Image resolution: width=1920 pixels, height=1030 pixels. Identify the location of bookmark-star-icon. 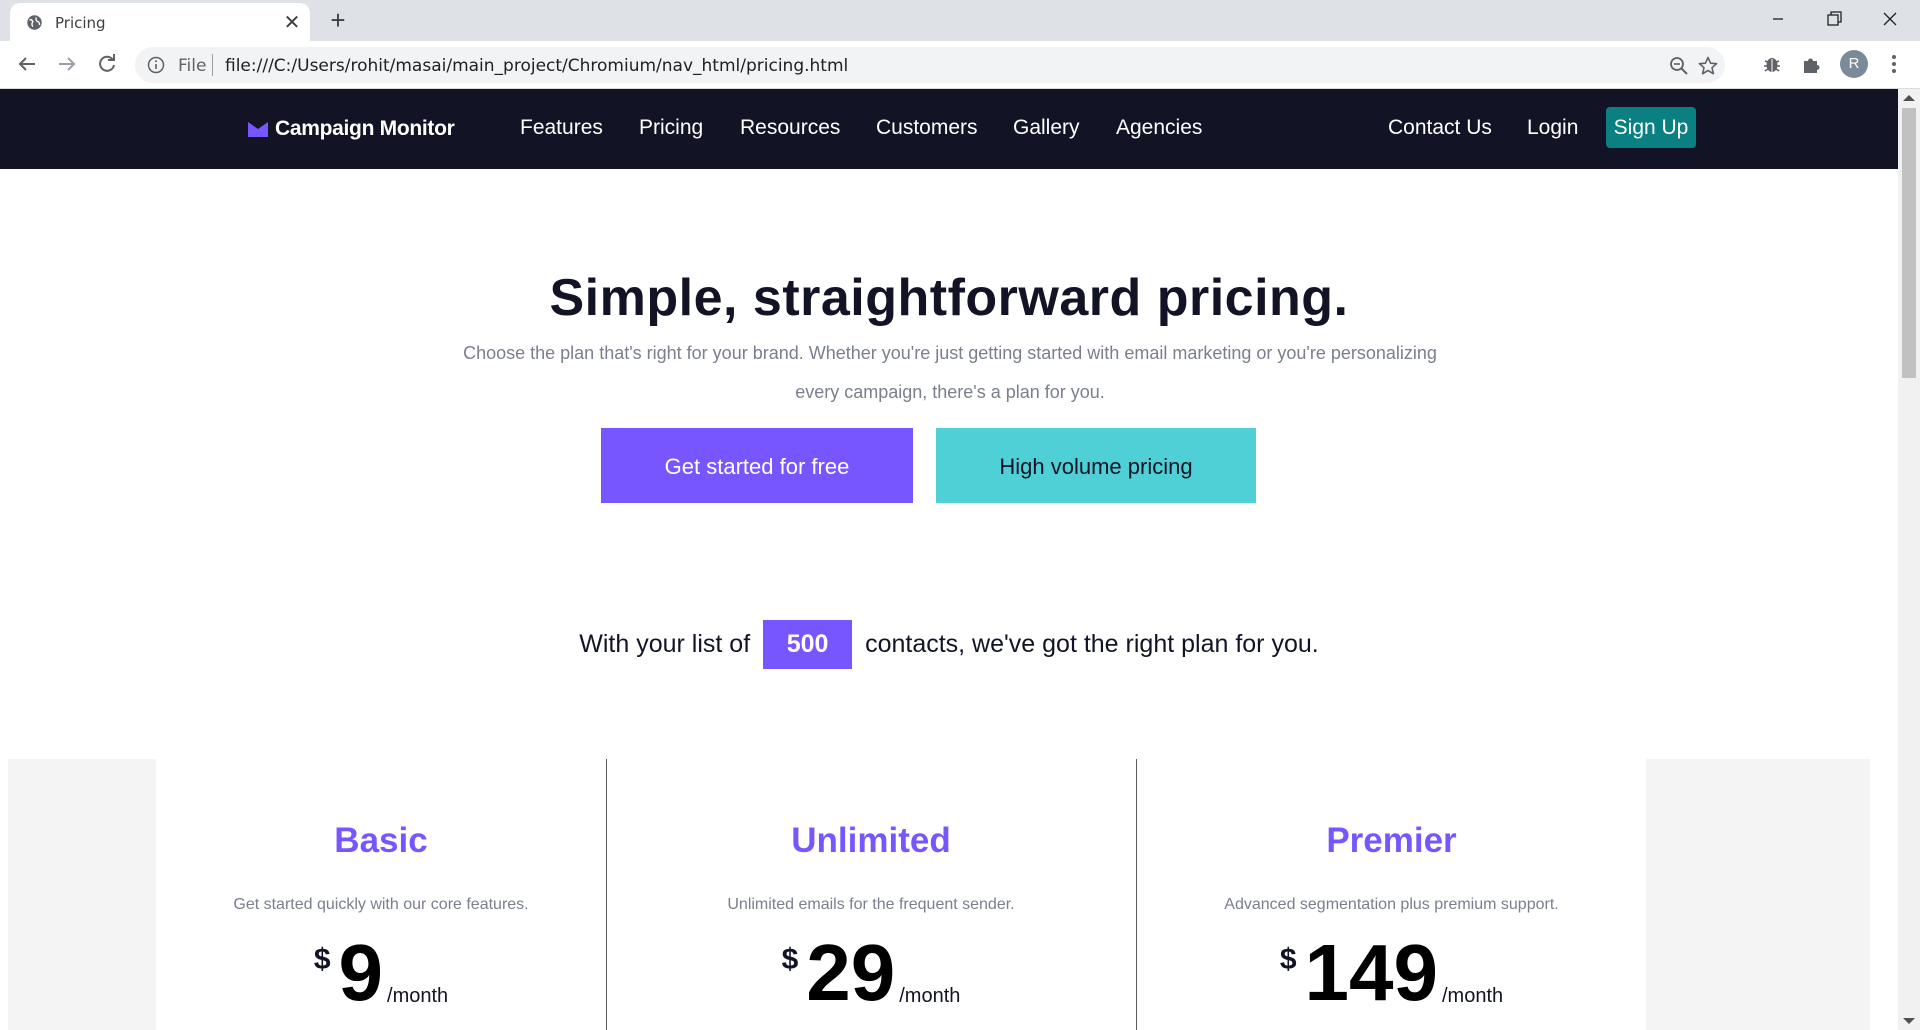
(1708, 66).